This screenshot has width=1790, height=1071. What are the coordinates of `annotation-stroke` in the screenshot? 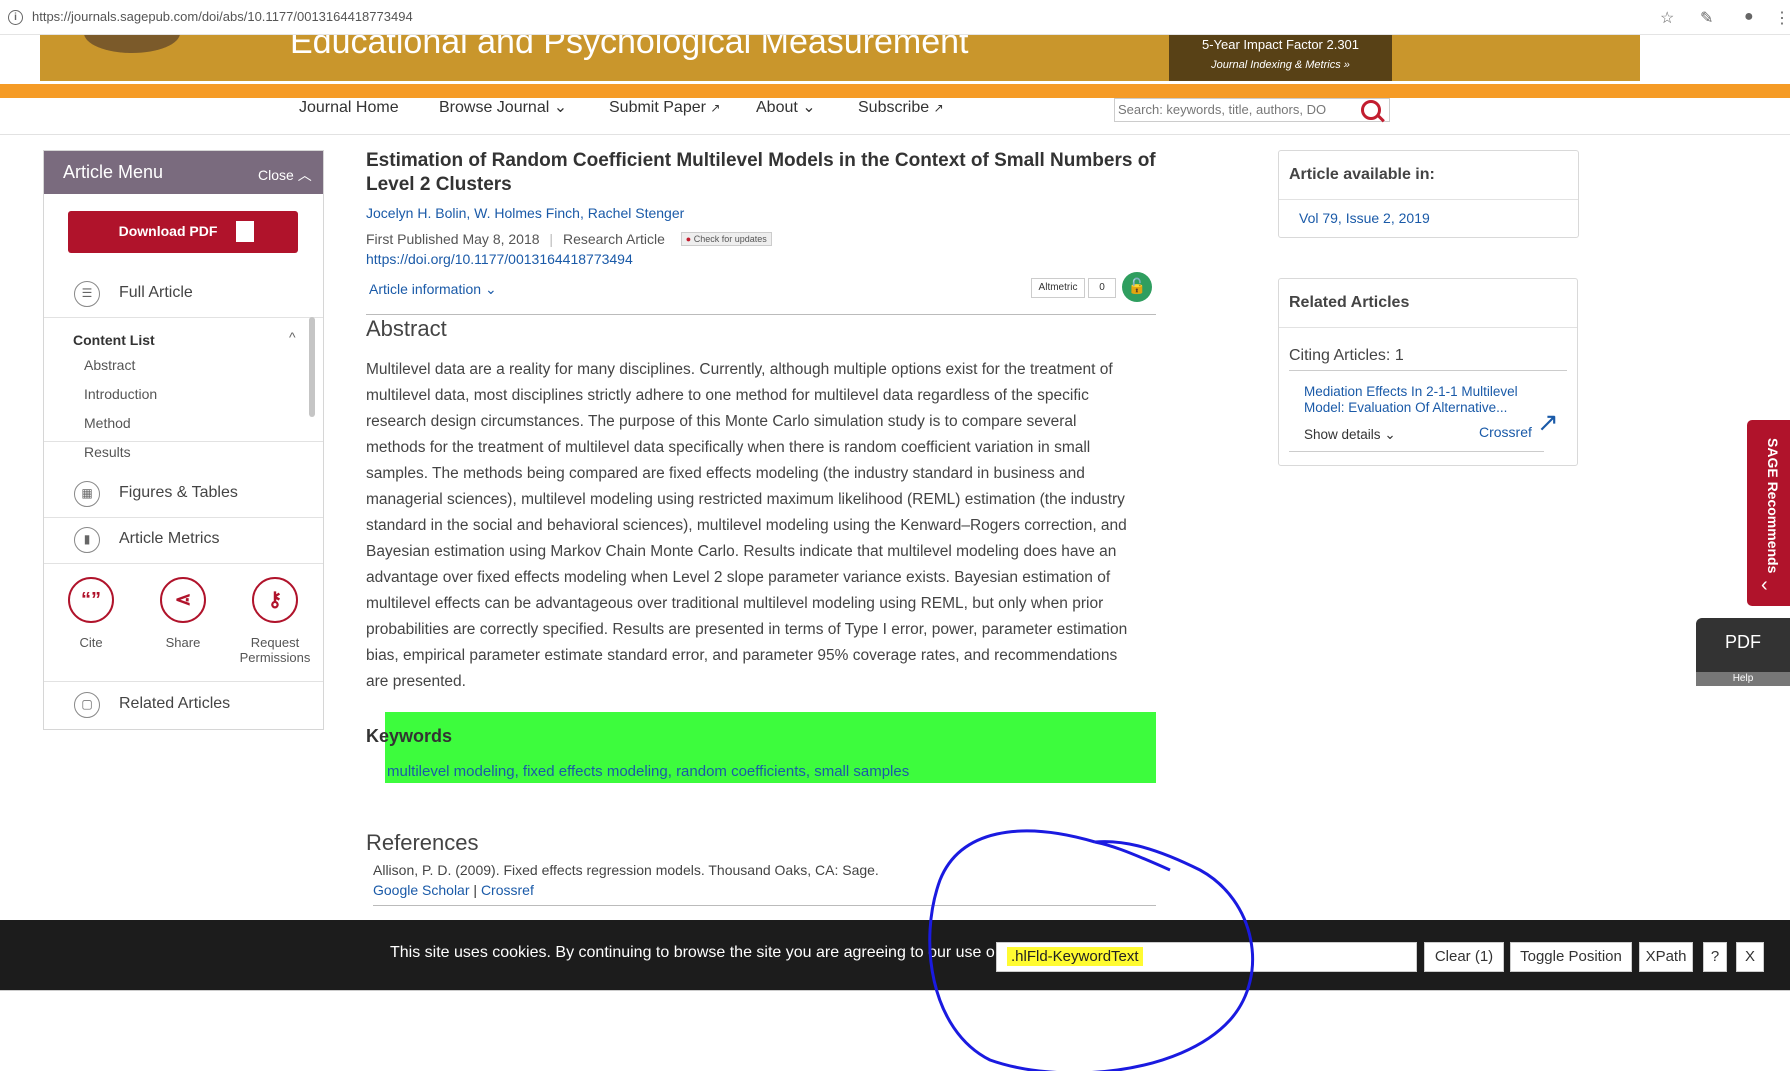 It's located at (1091, 950).